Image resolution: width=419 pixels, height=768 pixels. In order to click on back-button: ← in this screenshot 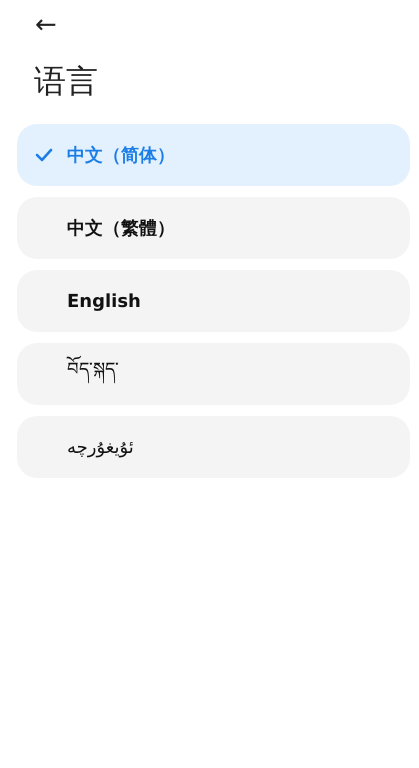, I will do `click(46, 25)`.